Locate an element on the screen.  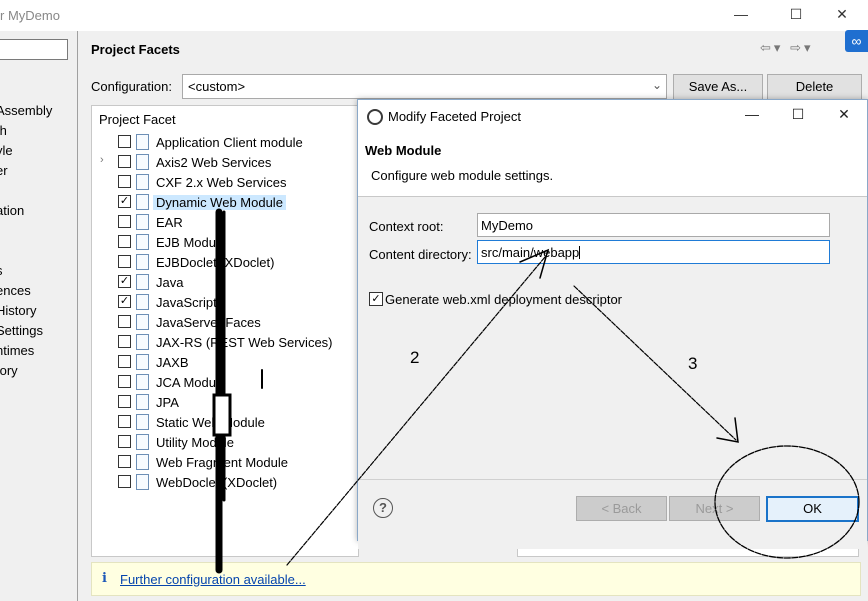
nav-item: History is located at coordinates (18, 310).